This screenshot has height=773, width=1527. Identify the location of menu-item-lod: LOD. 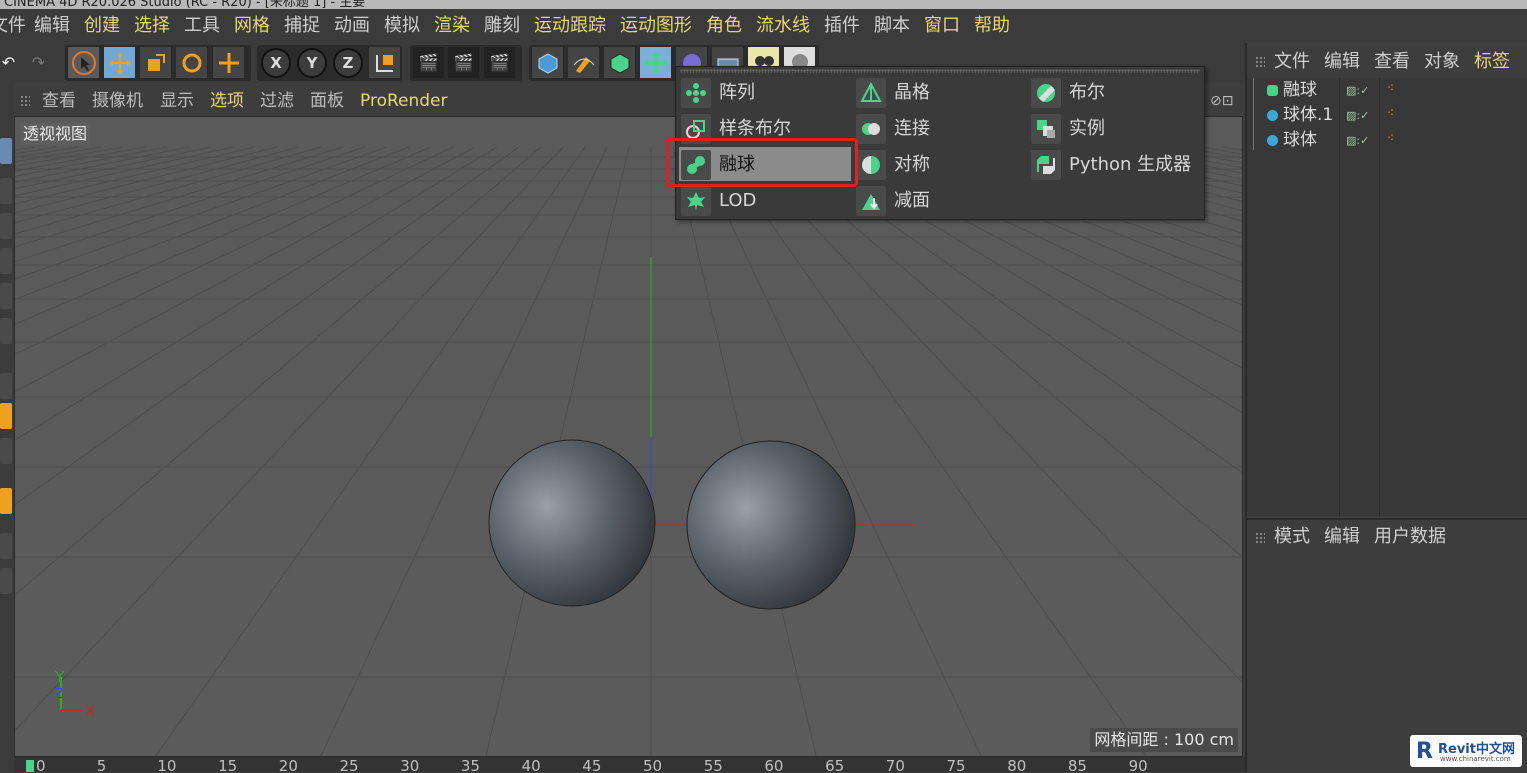
(765, 200).